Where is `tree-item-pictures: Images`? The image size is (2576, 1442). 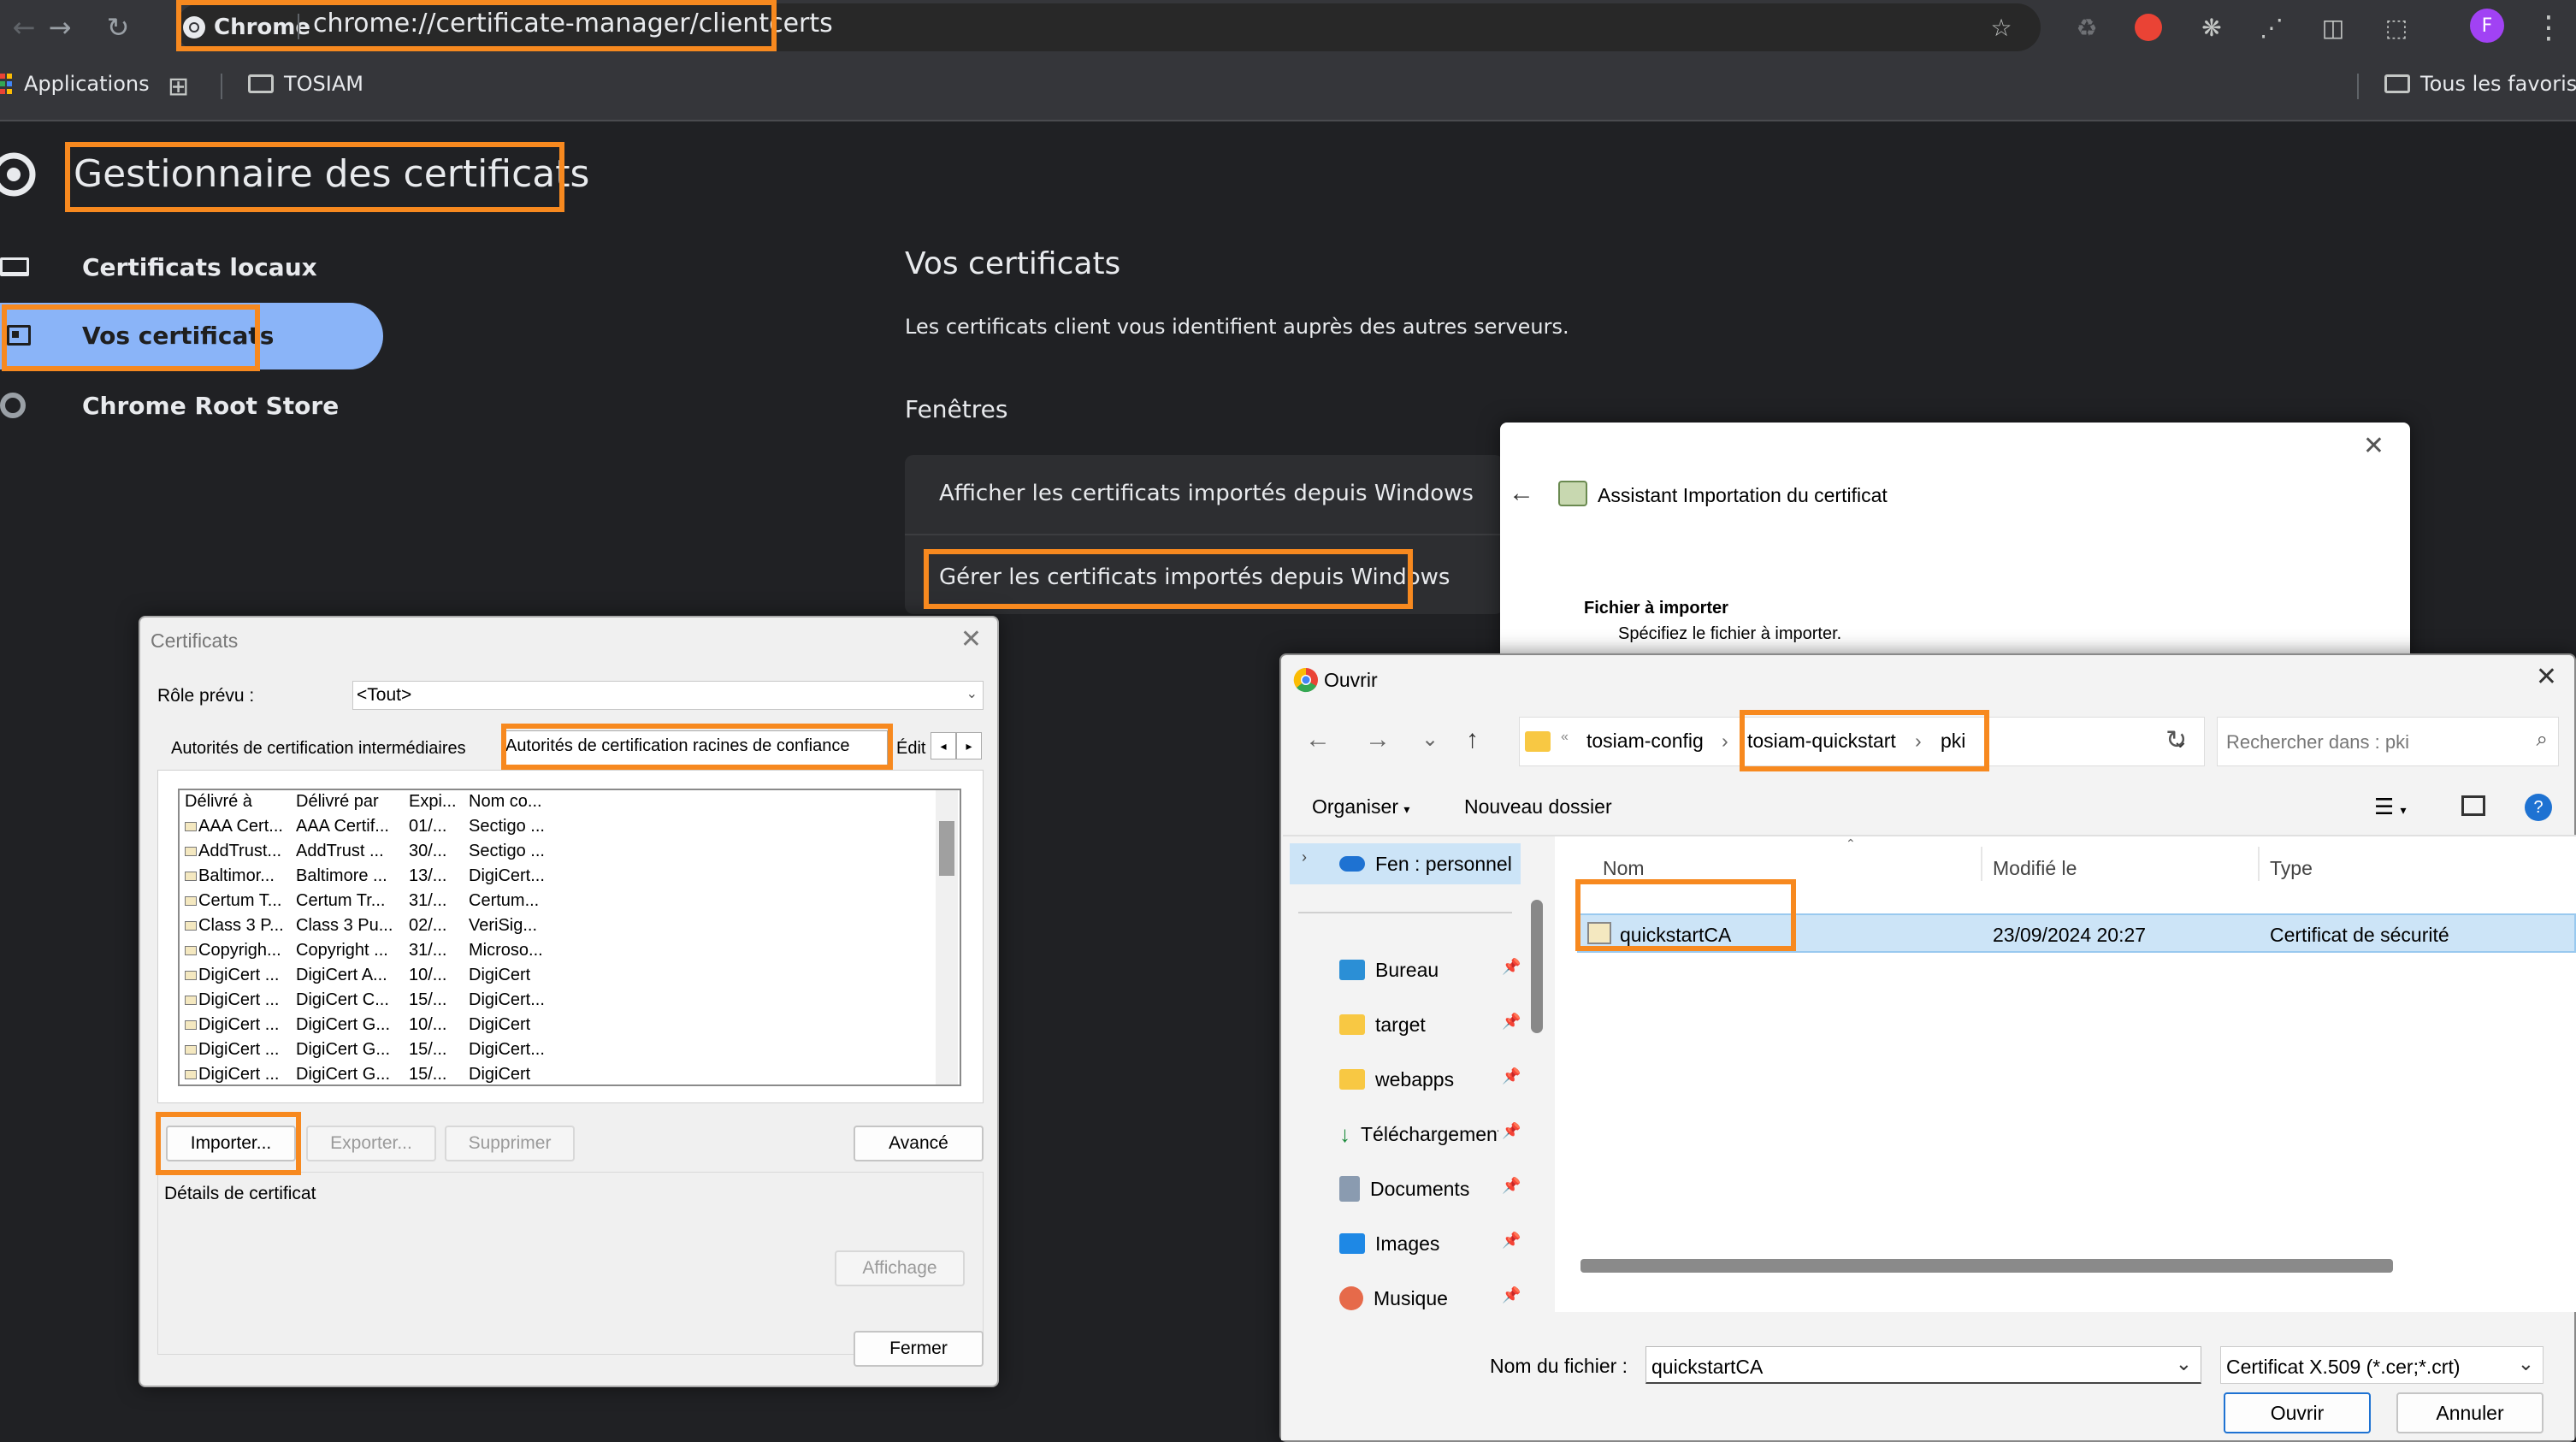 tree-item-pictures: Images is located at coordinates (1389, 1243).